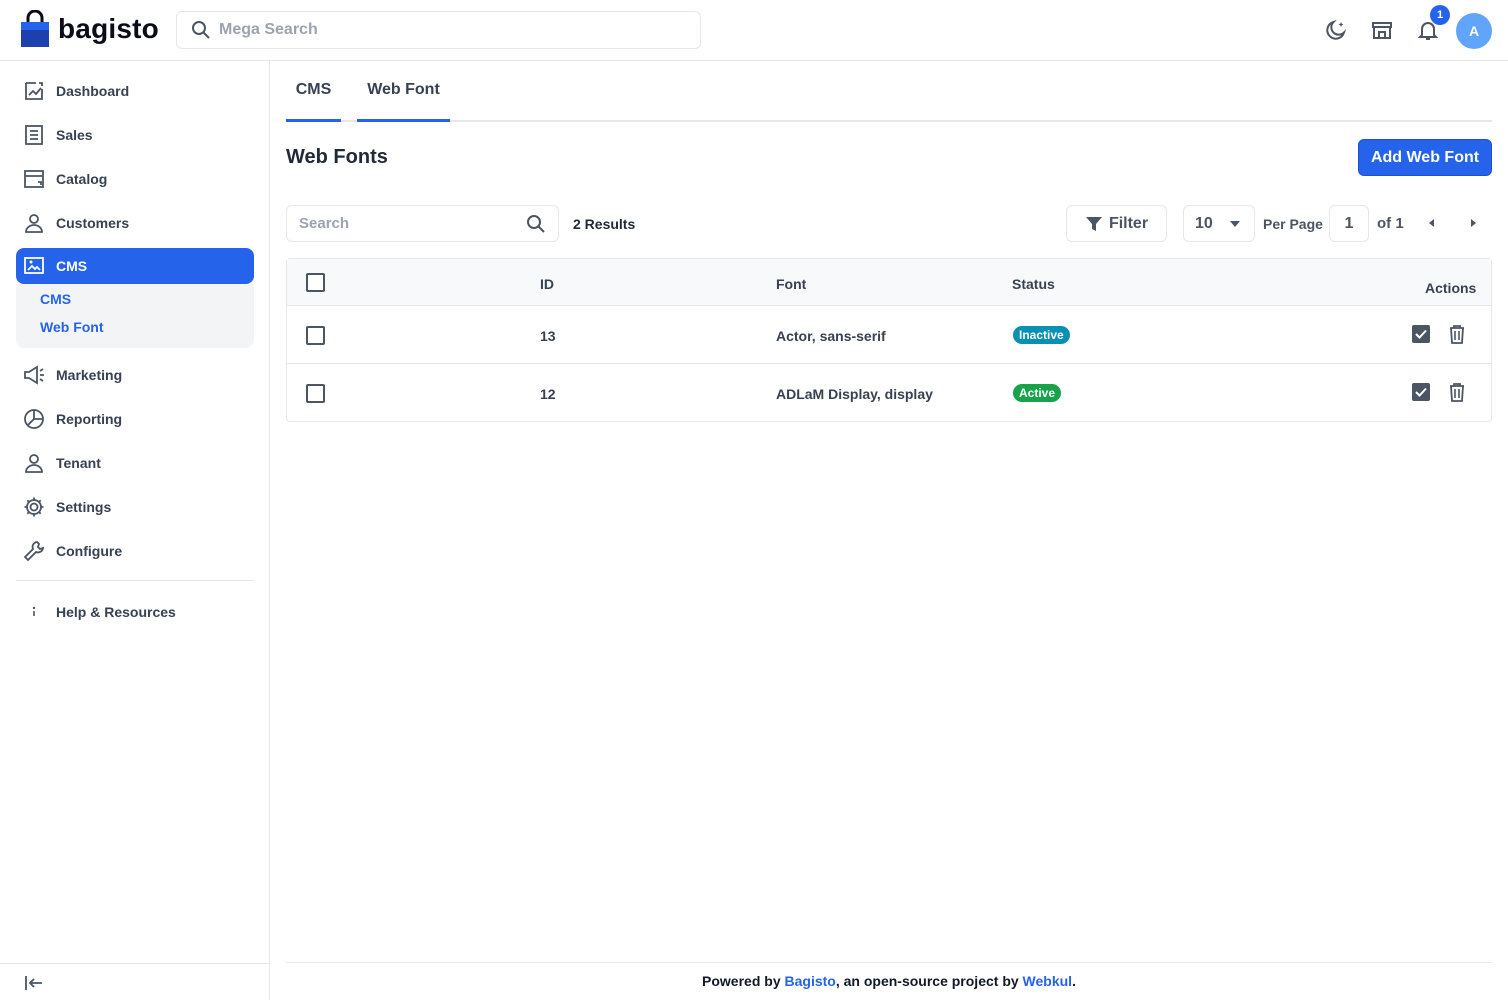 The width and height of the screenshot is (1508, 1000). I want to click on dashboard-icon, so click(34, 91).